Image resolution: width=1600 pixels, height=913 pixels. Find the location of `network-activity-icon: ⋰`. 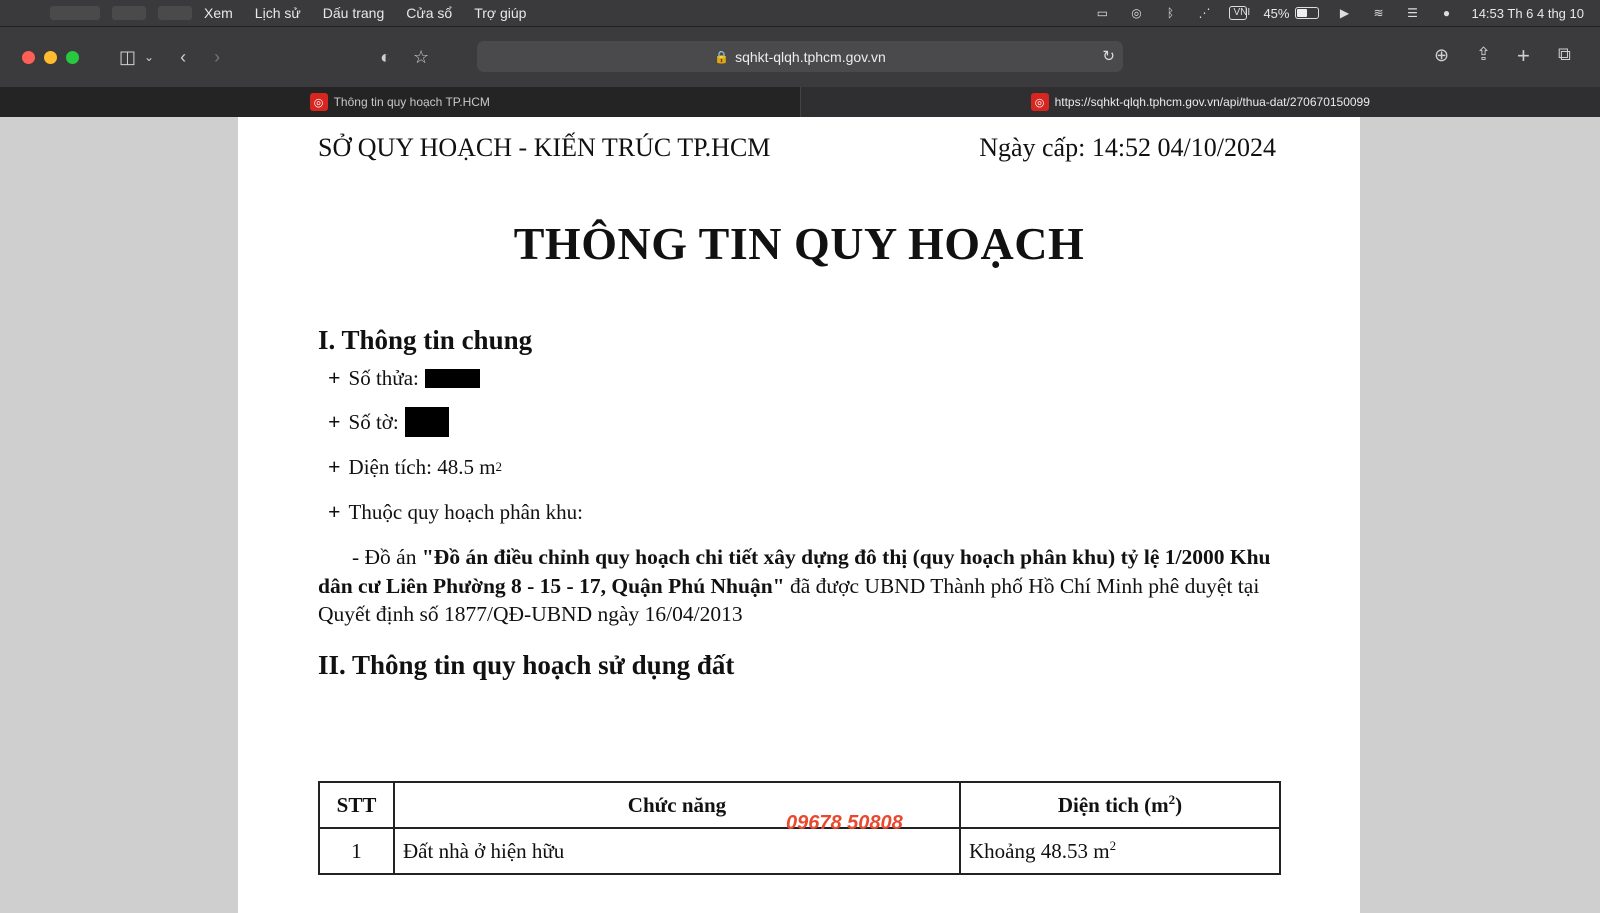

network-activity-icon: ⋰ is located at coordinates (1204, 13).